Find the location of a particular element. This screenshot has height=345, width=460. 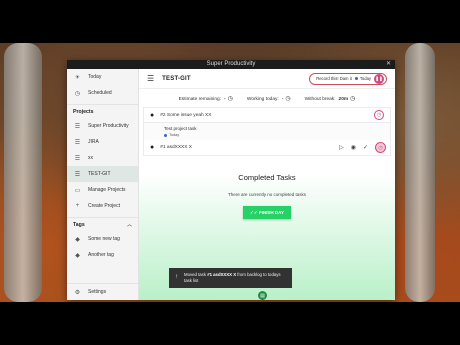

current-task-label: Record this! Dam it is located at coordinates (334, 78).